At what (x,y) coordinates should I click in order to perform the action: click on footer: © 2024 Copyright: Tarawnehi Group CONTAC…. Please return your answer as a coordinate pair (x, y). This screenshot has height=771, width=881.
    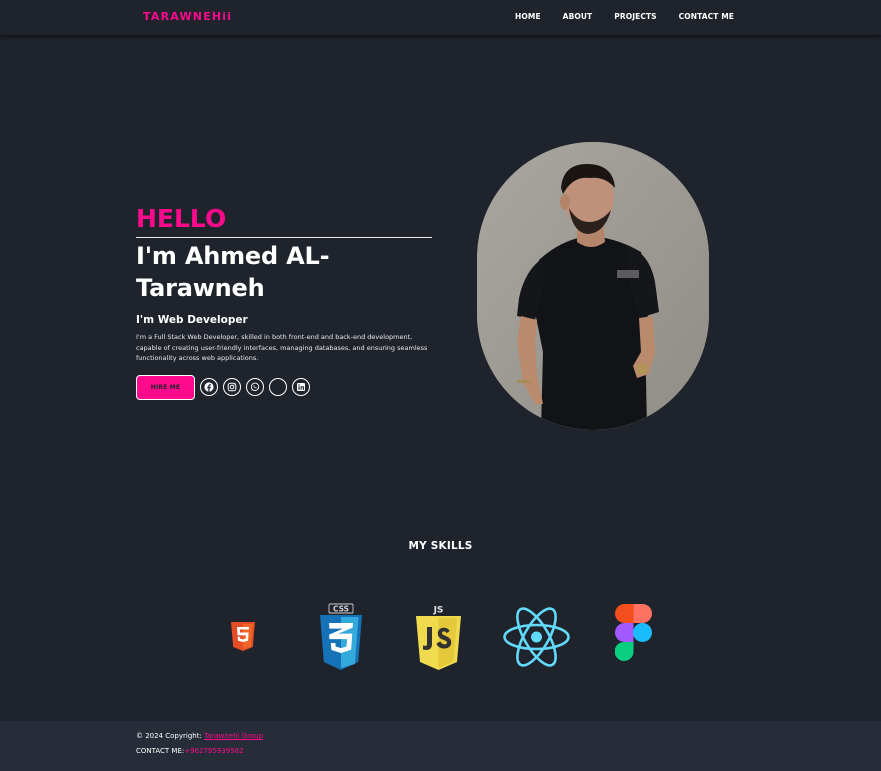
    Looking at the image, I should click on (440, 746).